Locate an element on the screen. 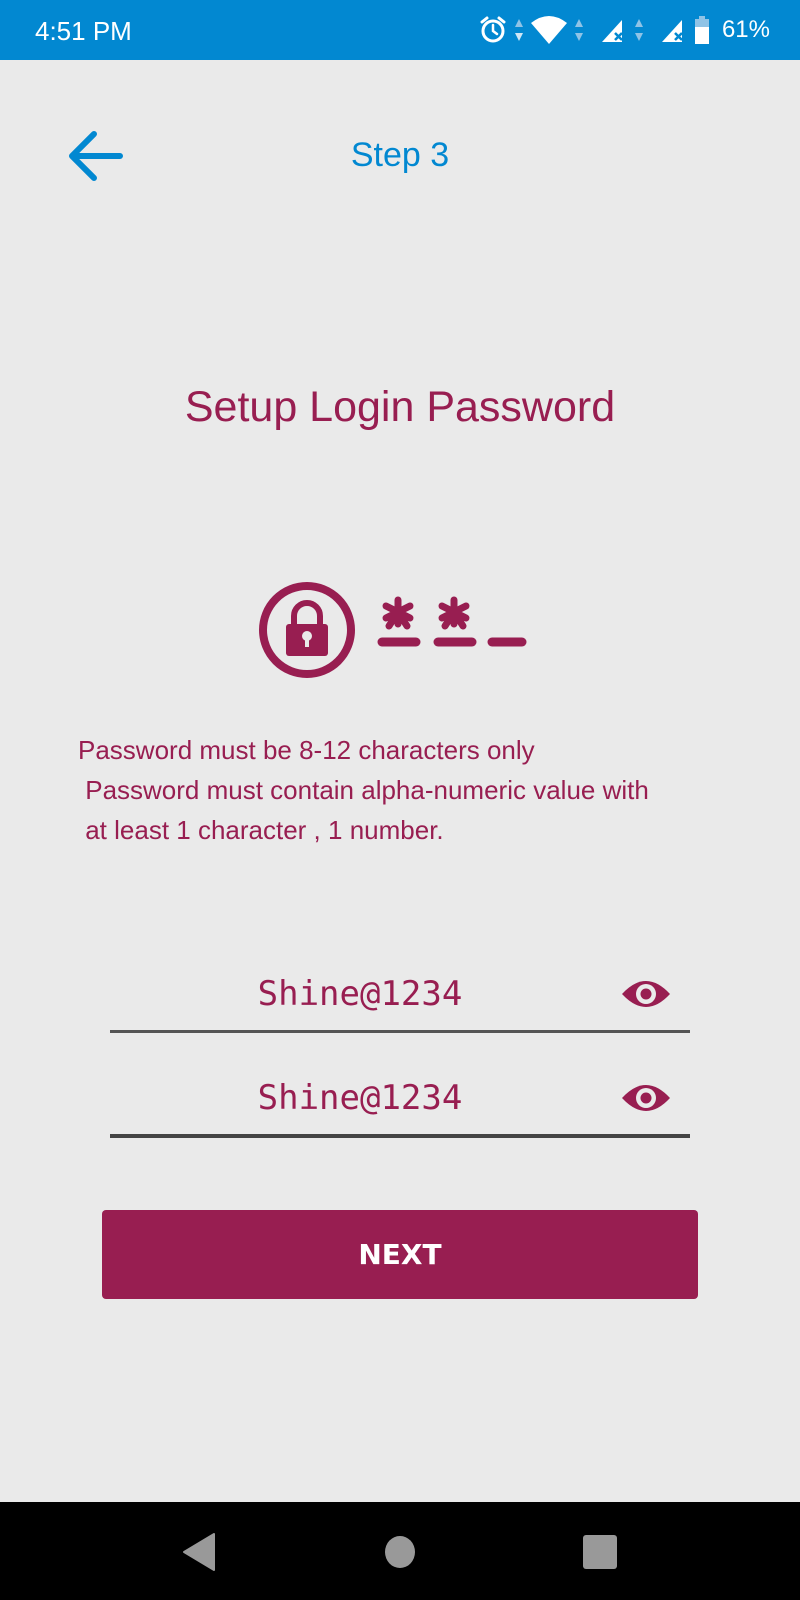 The width and height of the screenshot is (800, 1600). recents-square-icon is located at coordinates (600, 1555).